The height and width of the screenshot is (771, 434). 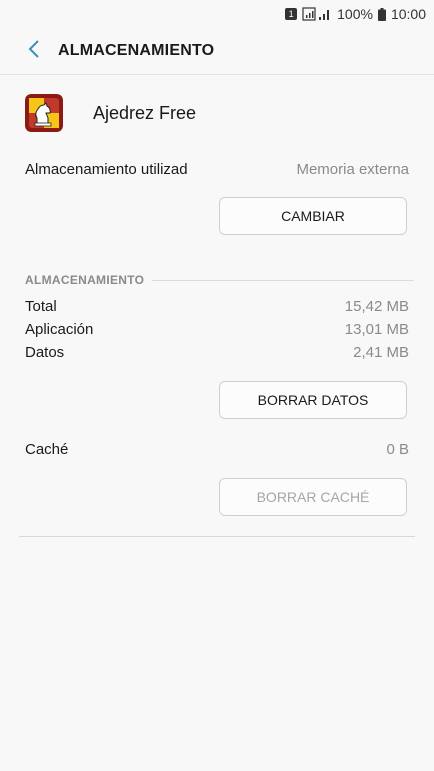 What do you see at coordinates (376, 329) in the screenshot?
I see `storage-row-value: 13,01 MB` at bounding box center [376, 329].